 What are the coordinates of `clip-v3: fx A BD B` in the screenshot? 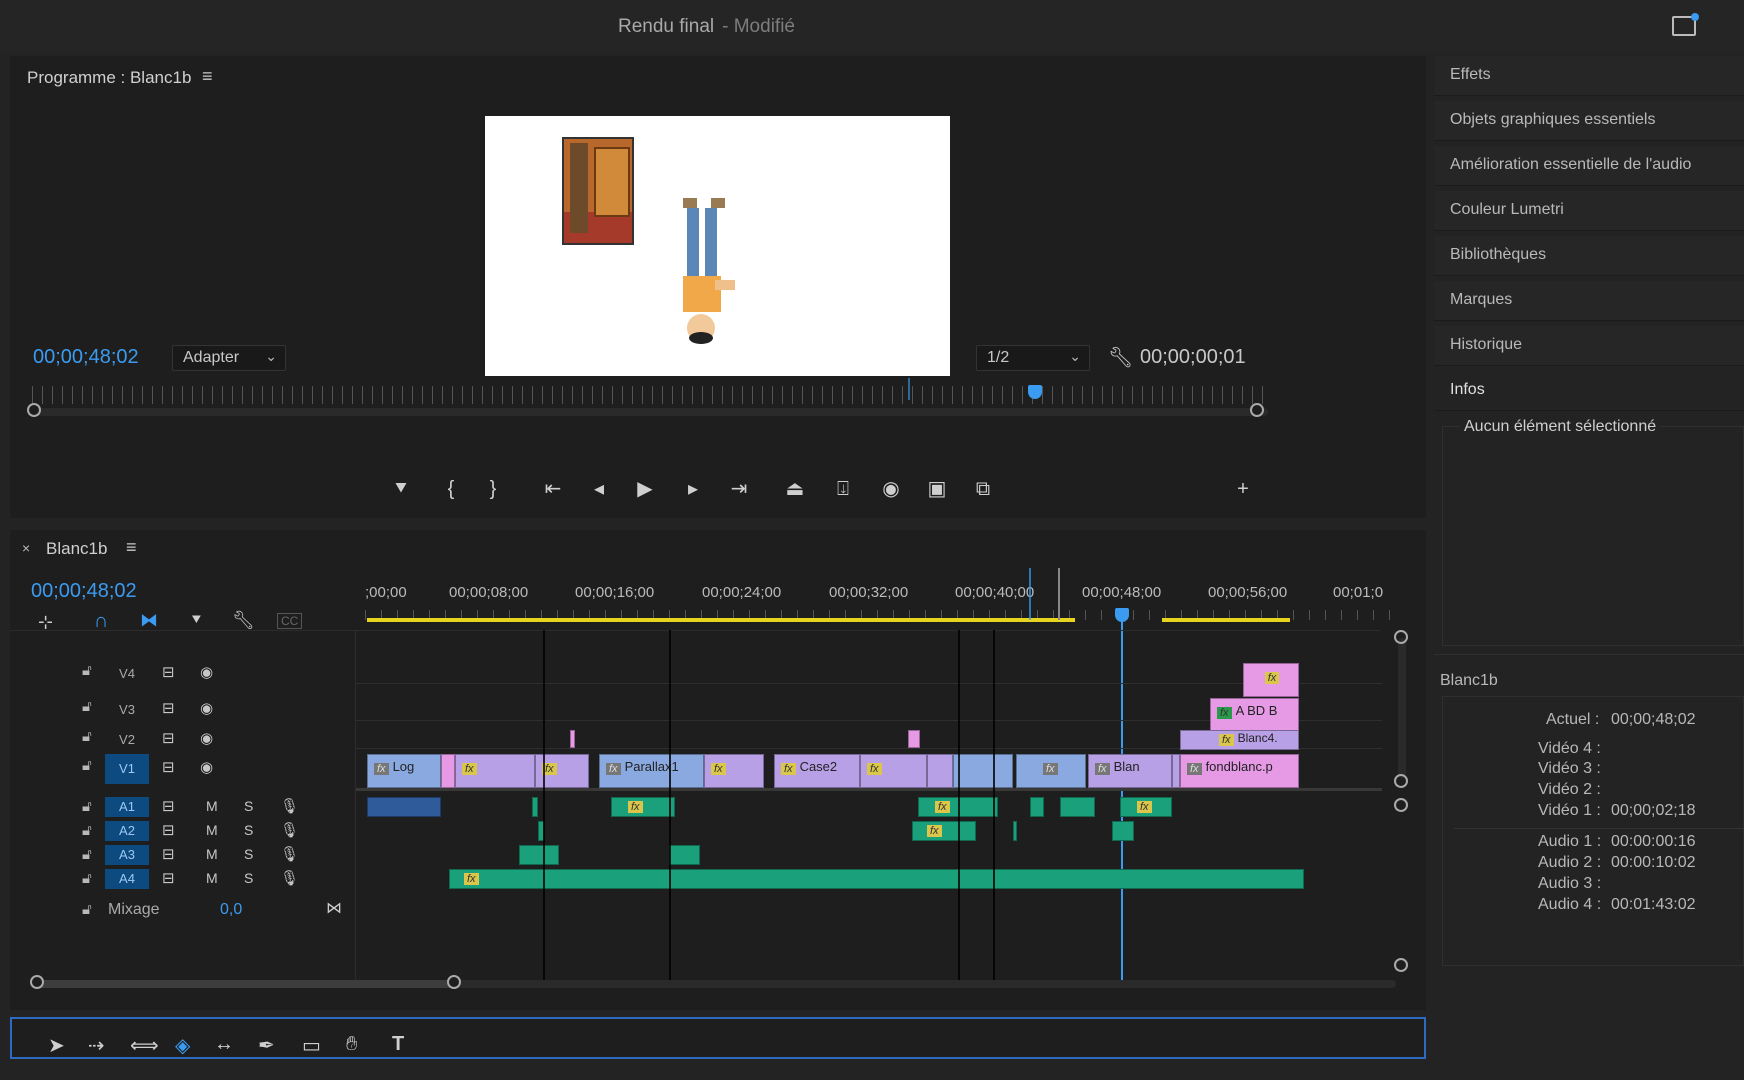 It's located at (1254, 715).